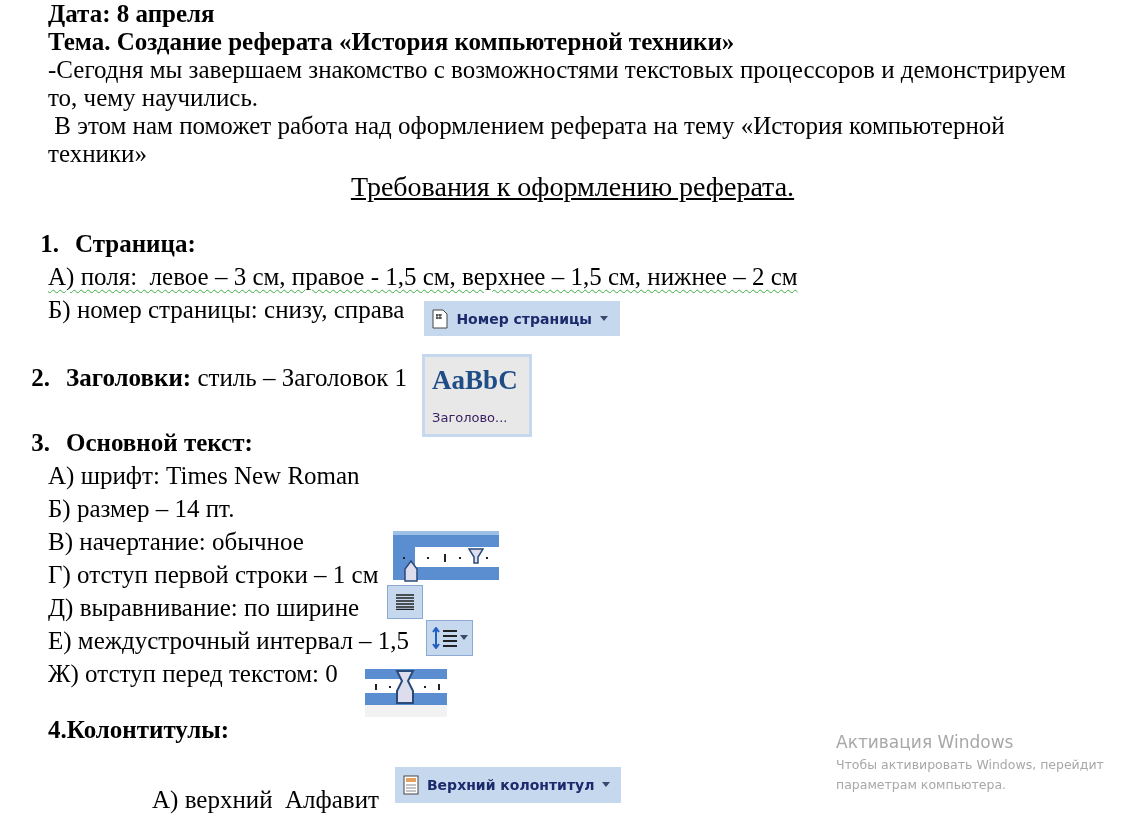 The image size is (1121, 814). I want to click on line-spacing-button, so click(450, 637).